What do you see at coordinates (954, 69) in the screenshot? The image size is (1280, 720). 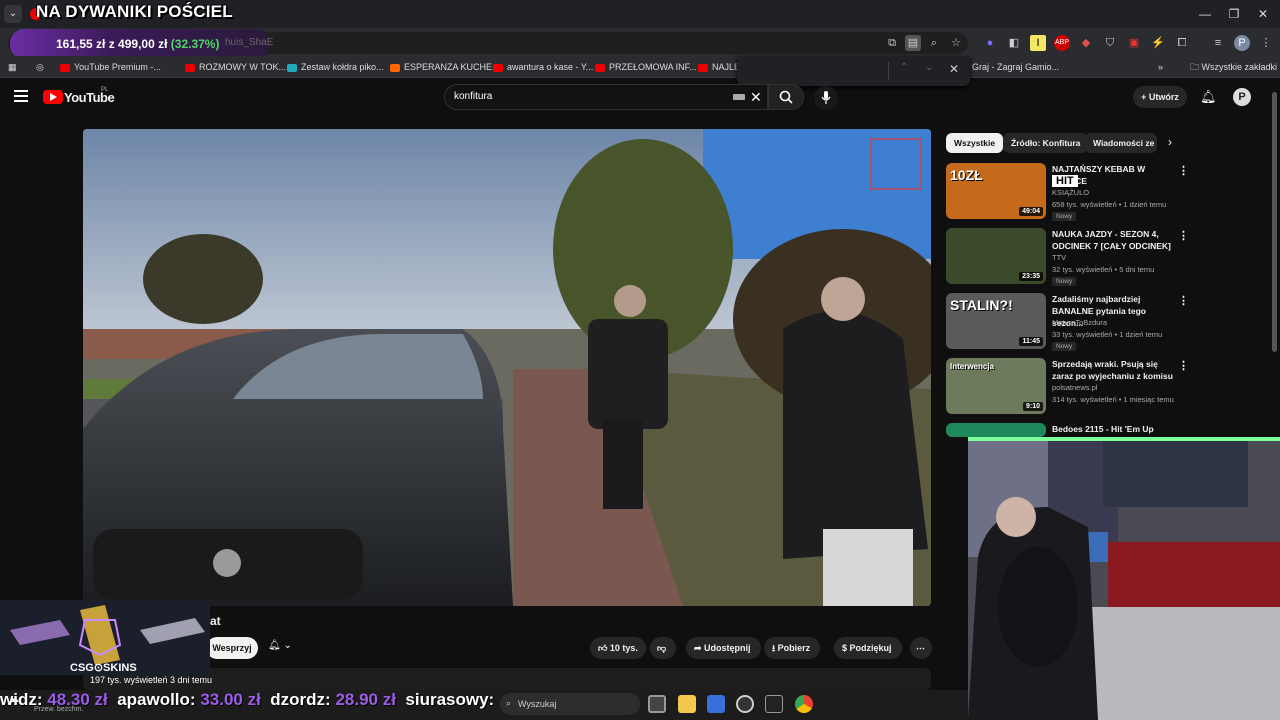 I see `find-close-icon: ✕` at bounding box center [954, 69].